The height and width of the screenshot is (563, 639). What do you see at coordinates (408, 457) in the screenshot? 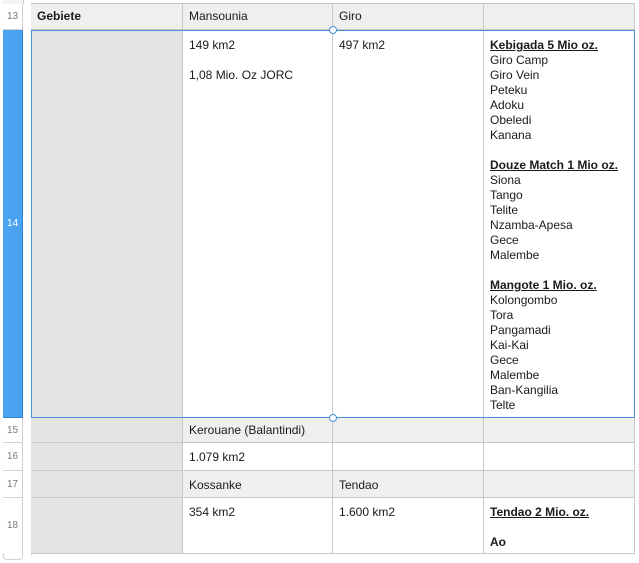
I see `cell-r16-c3` at bounding box center [408, 457].